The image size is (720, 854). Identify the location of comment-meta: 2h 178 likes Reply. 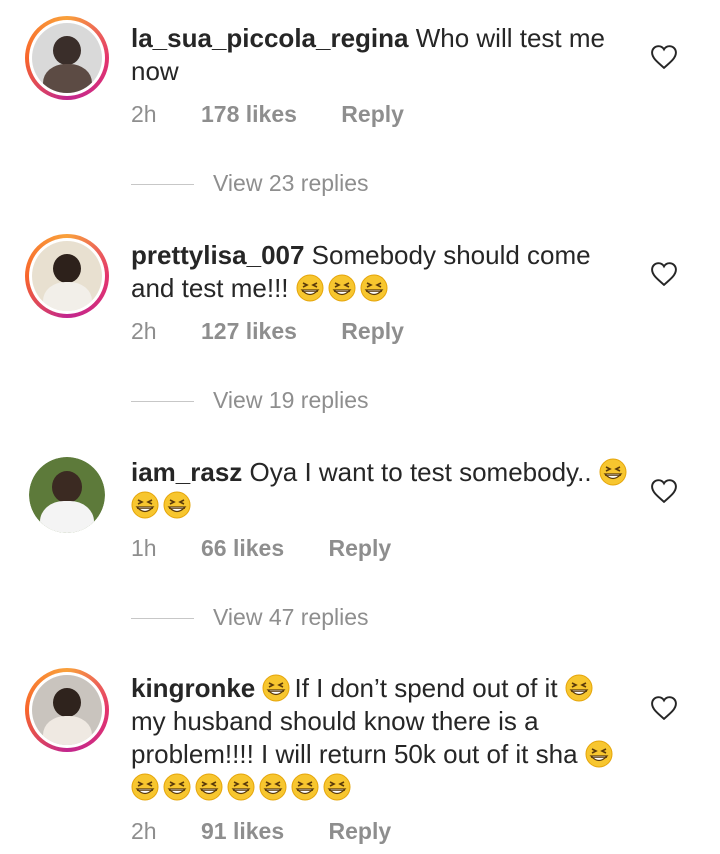
(267, 114).